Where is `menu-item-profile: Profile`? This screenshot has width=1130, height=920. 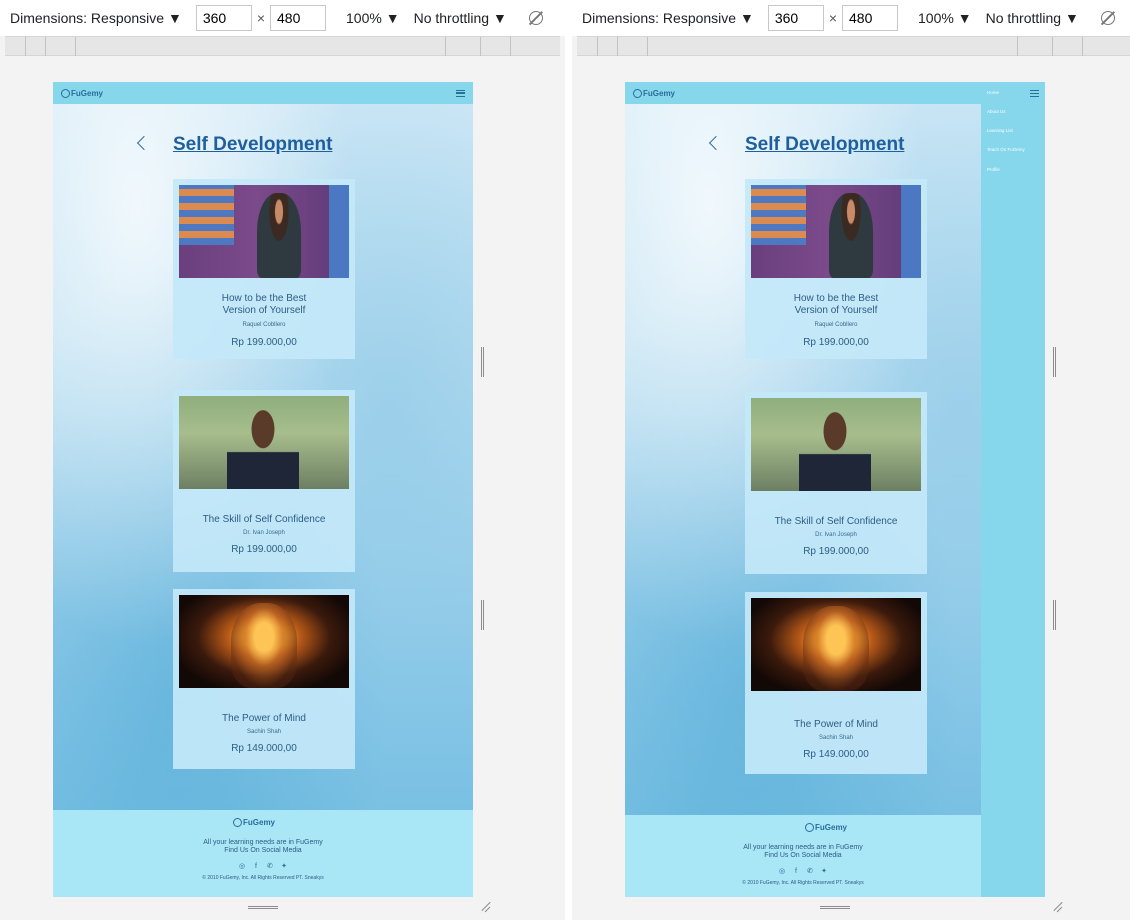 menu-item-profile: Profile is located at coordinates (993, 169).